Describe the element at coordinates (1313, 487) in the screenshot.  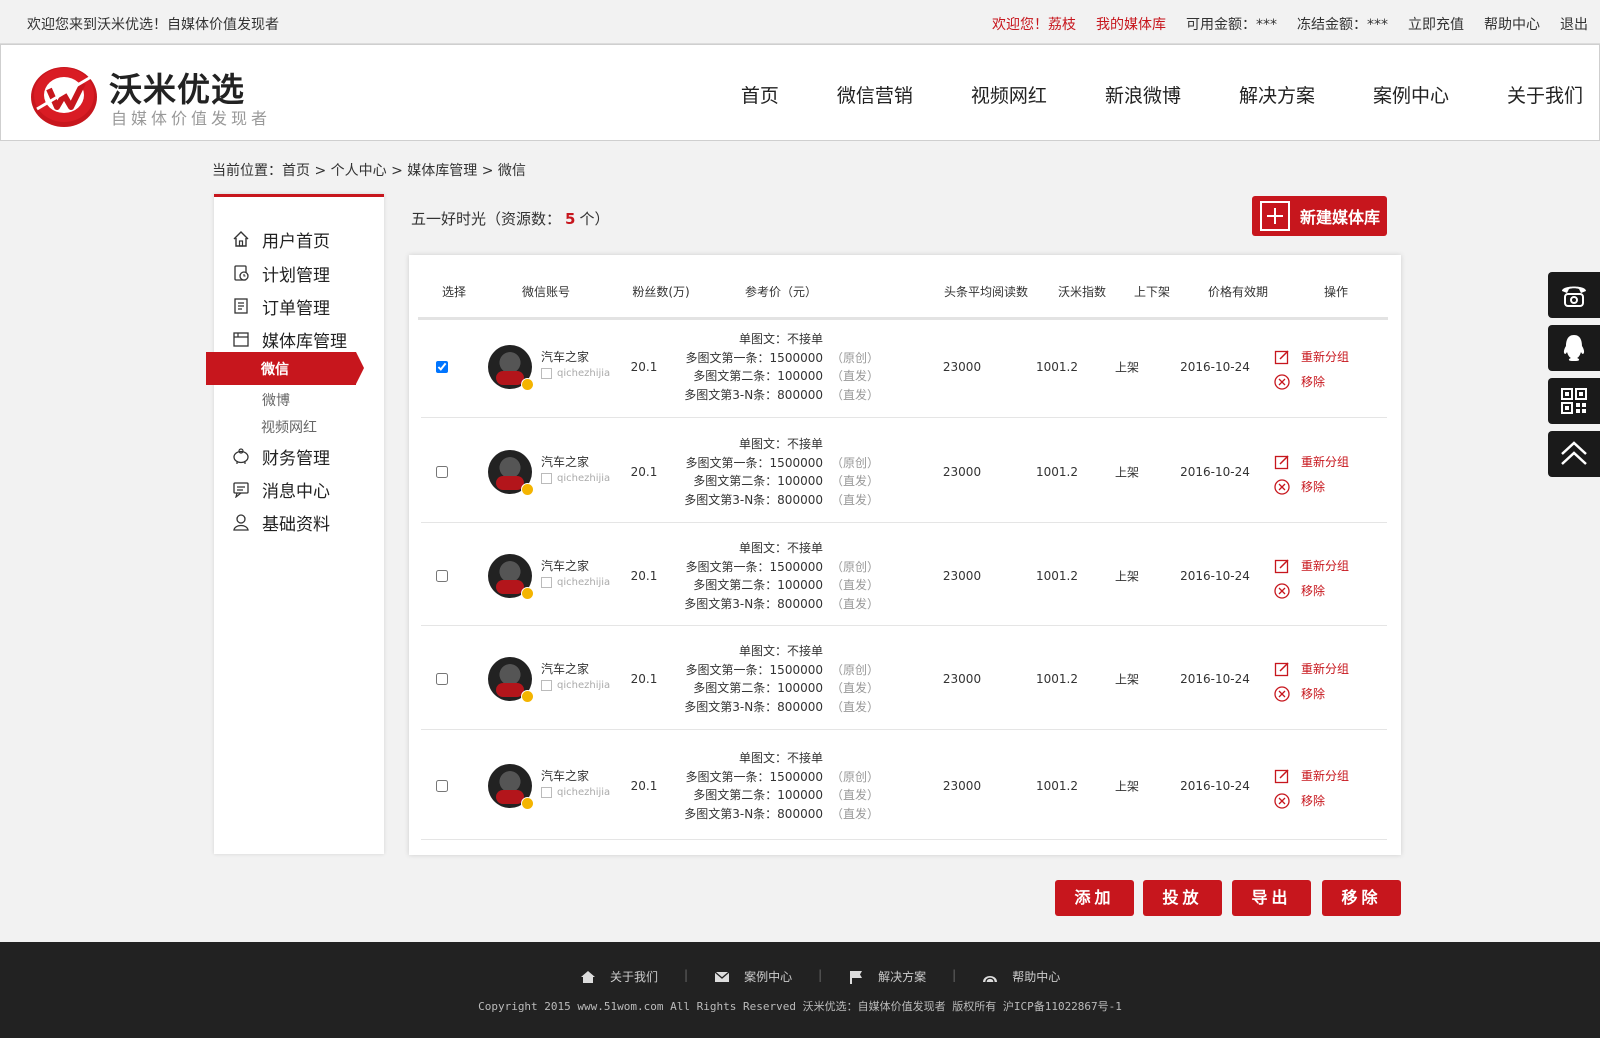
I see `remove-label: 移除` at that location.